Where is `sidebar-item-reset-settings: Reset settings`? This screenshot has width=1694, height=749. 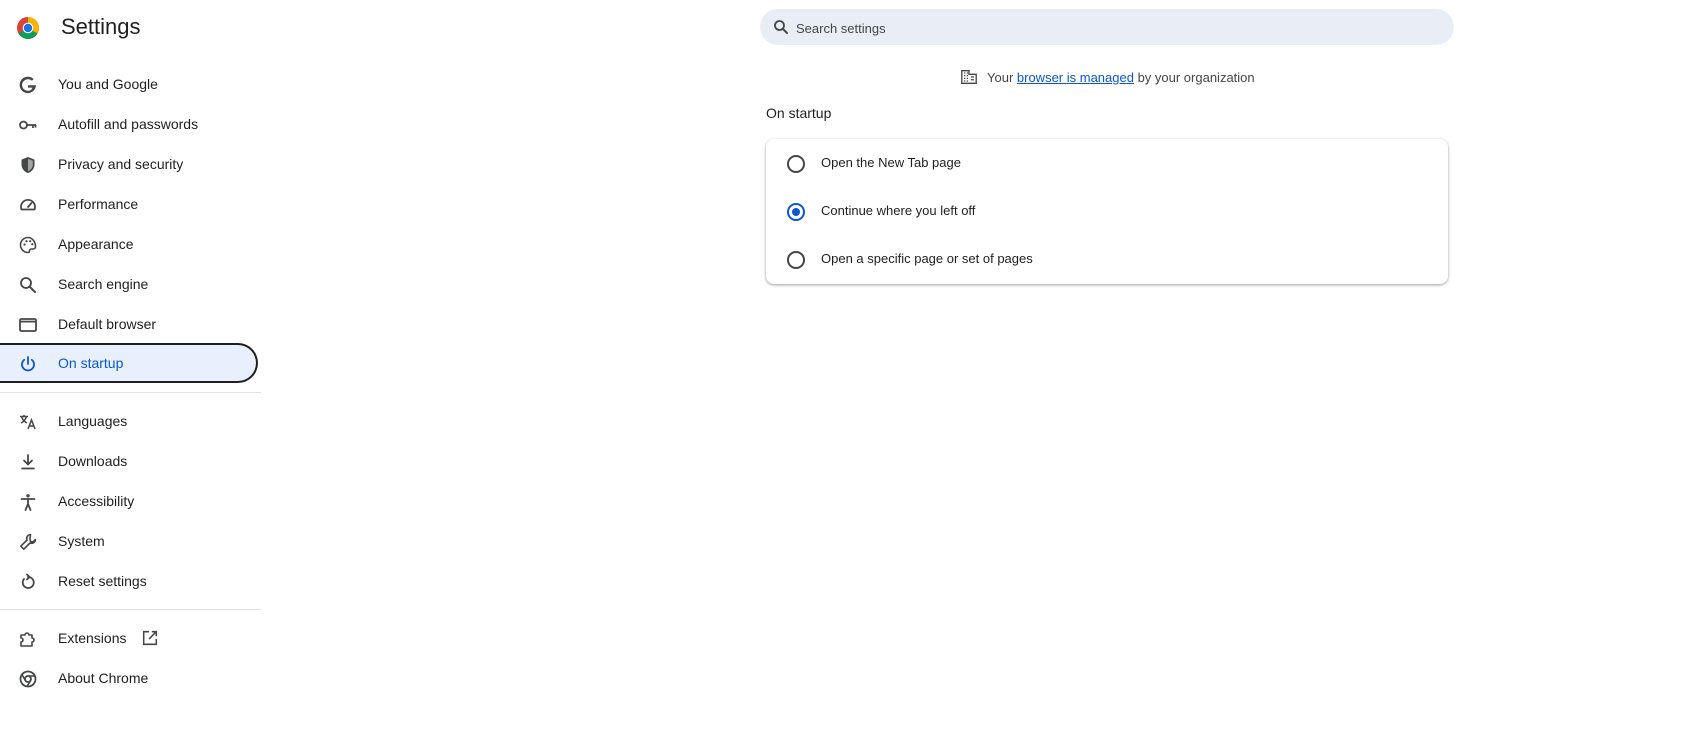 sidebar-item-reset-settings: Reset settings is located at coordinates (129, 581).